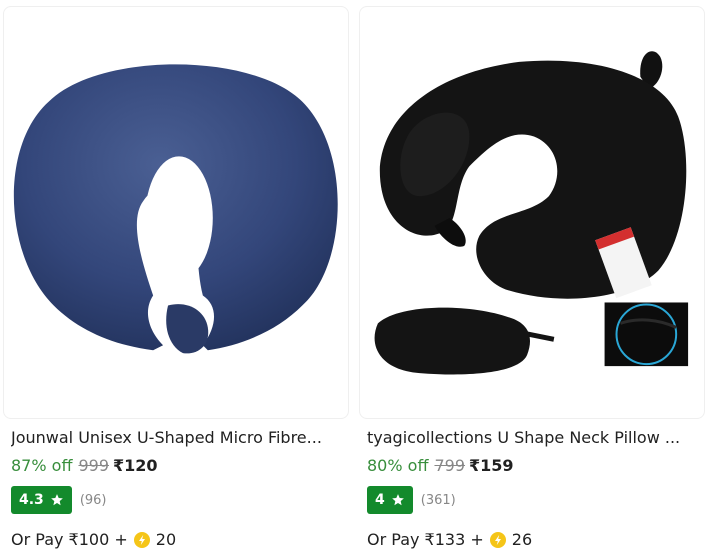 The height and width of the screenshot is (559, 709). I want to click on rating-badge: 4.3, so click(41, 500).